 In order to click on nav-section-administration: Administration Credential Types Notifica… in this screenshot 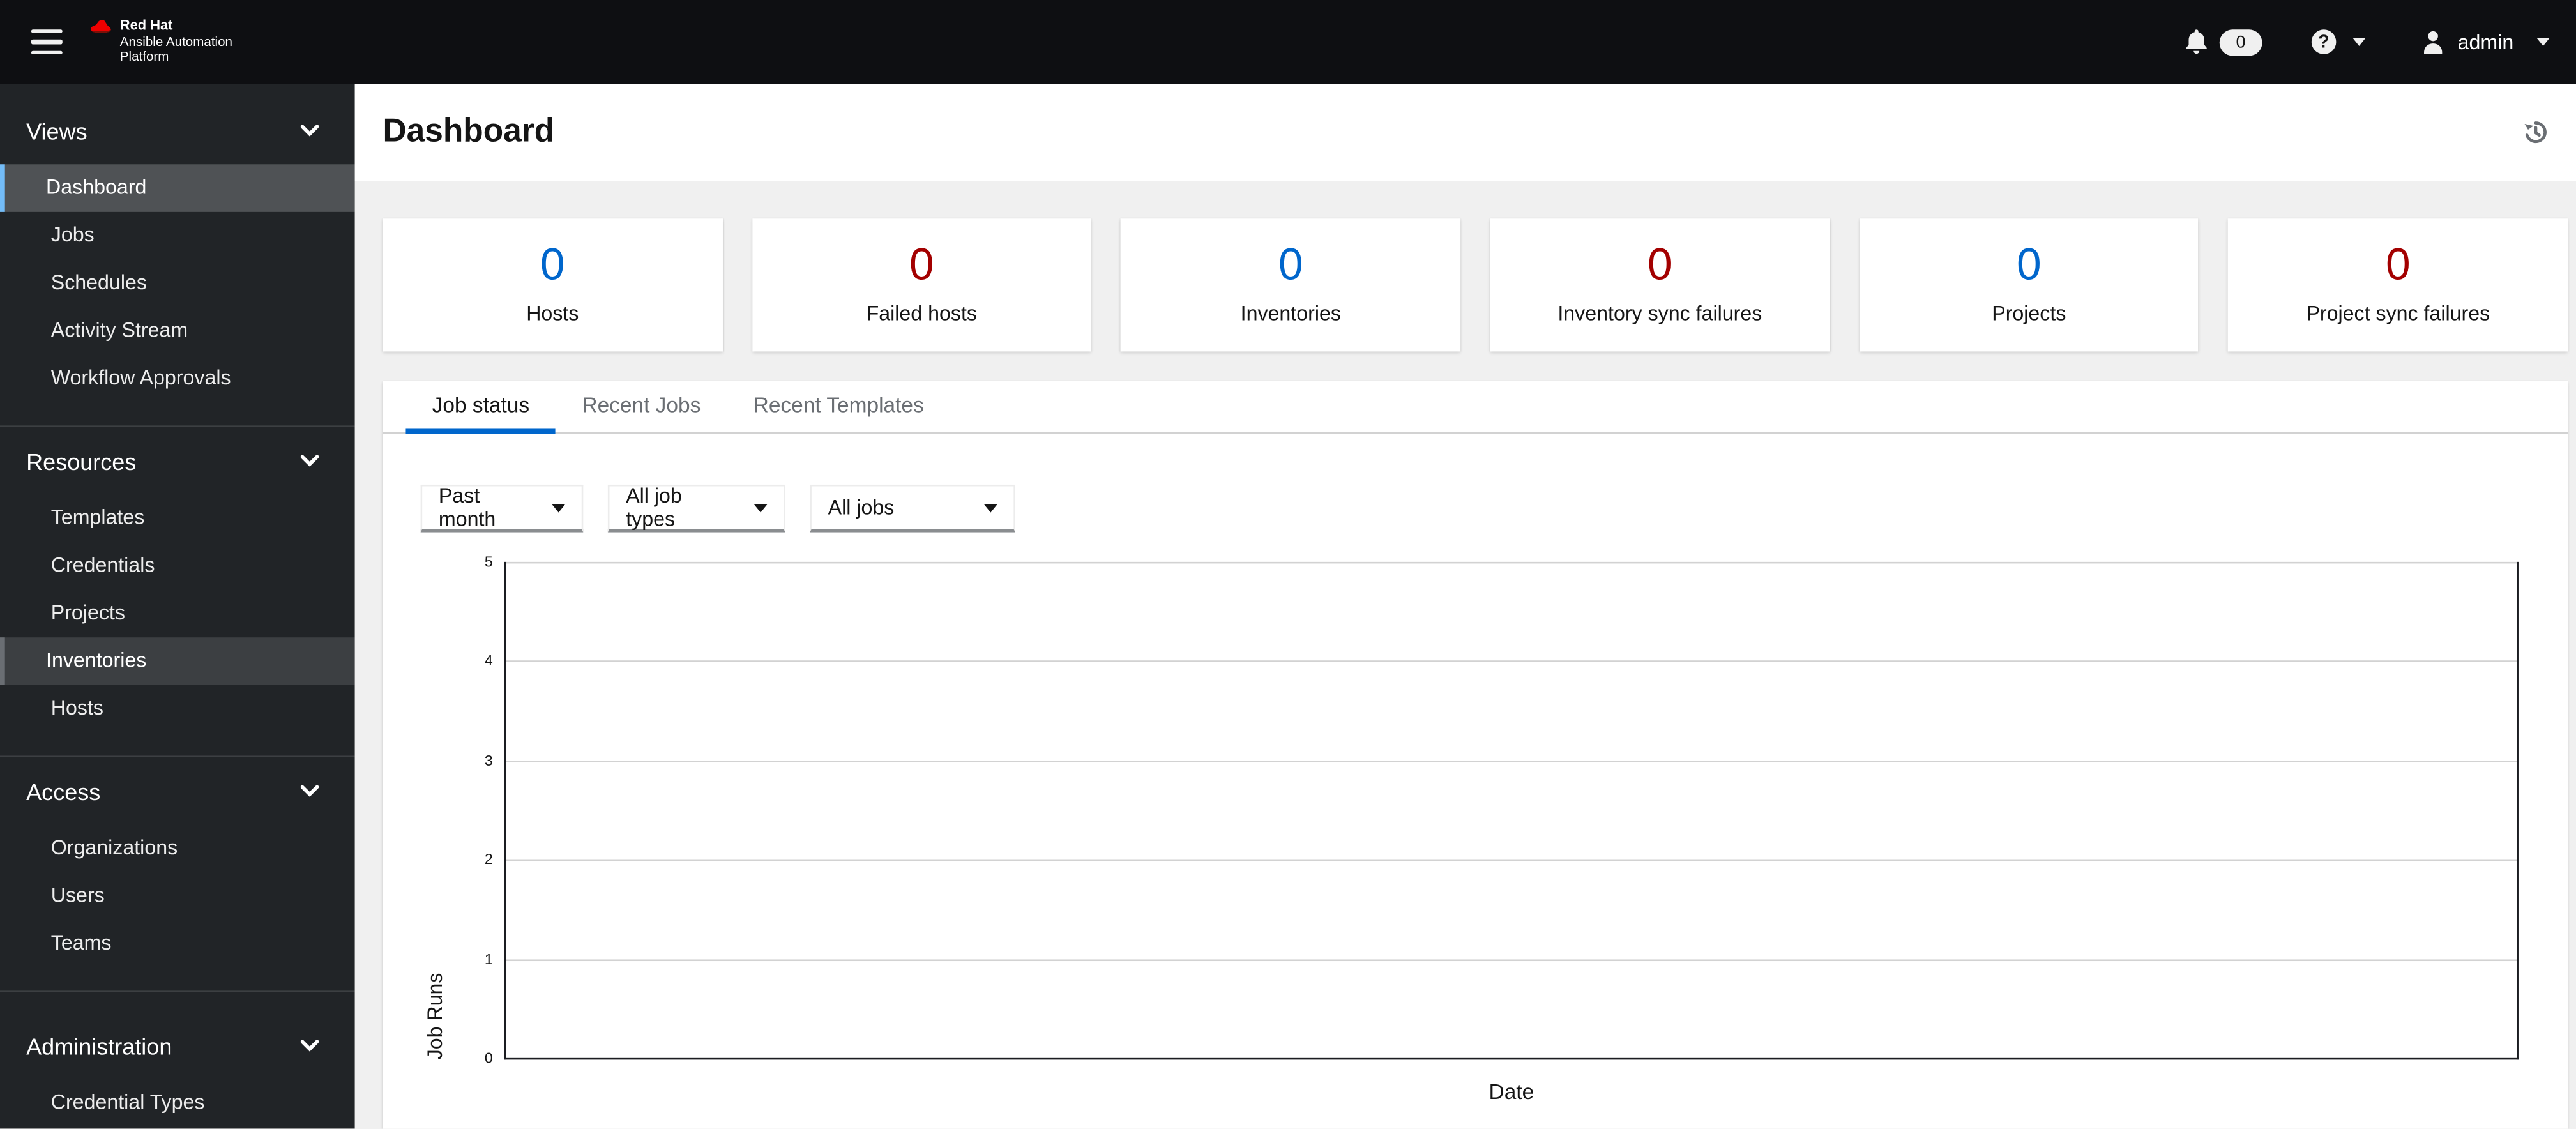, I will do `click(177, 1059)`.